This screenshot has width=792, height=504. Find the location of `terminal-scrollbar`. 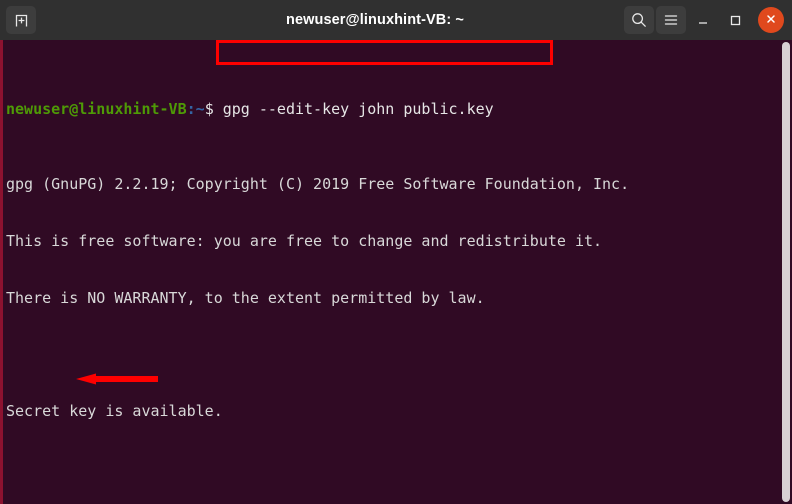

terminal-scrollbar is located at coordinates (786, 272).